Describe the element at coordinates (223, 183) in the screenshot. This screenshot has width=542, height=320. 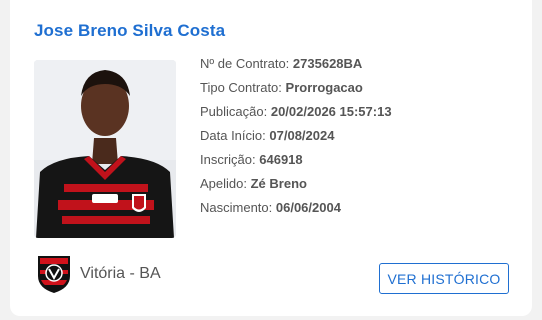
I see `field-label: Apelido:` at that location.